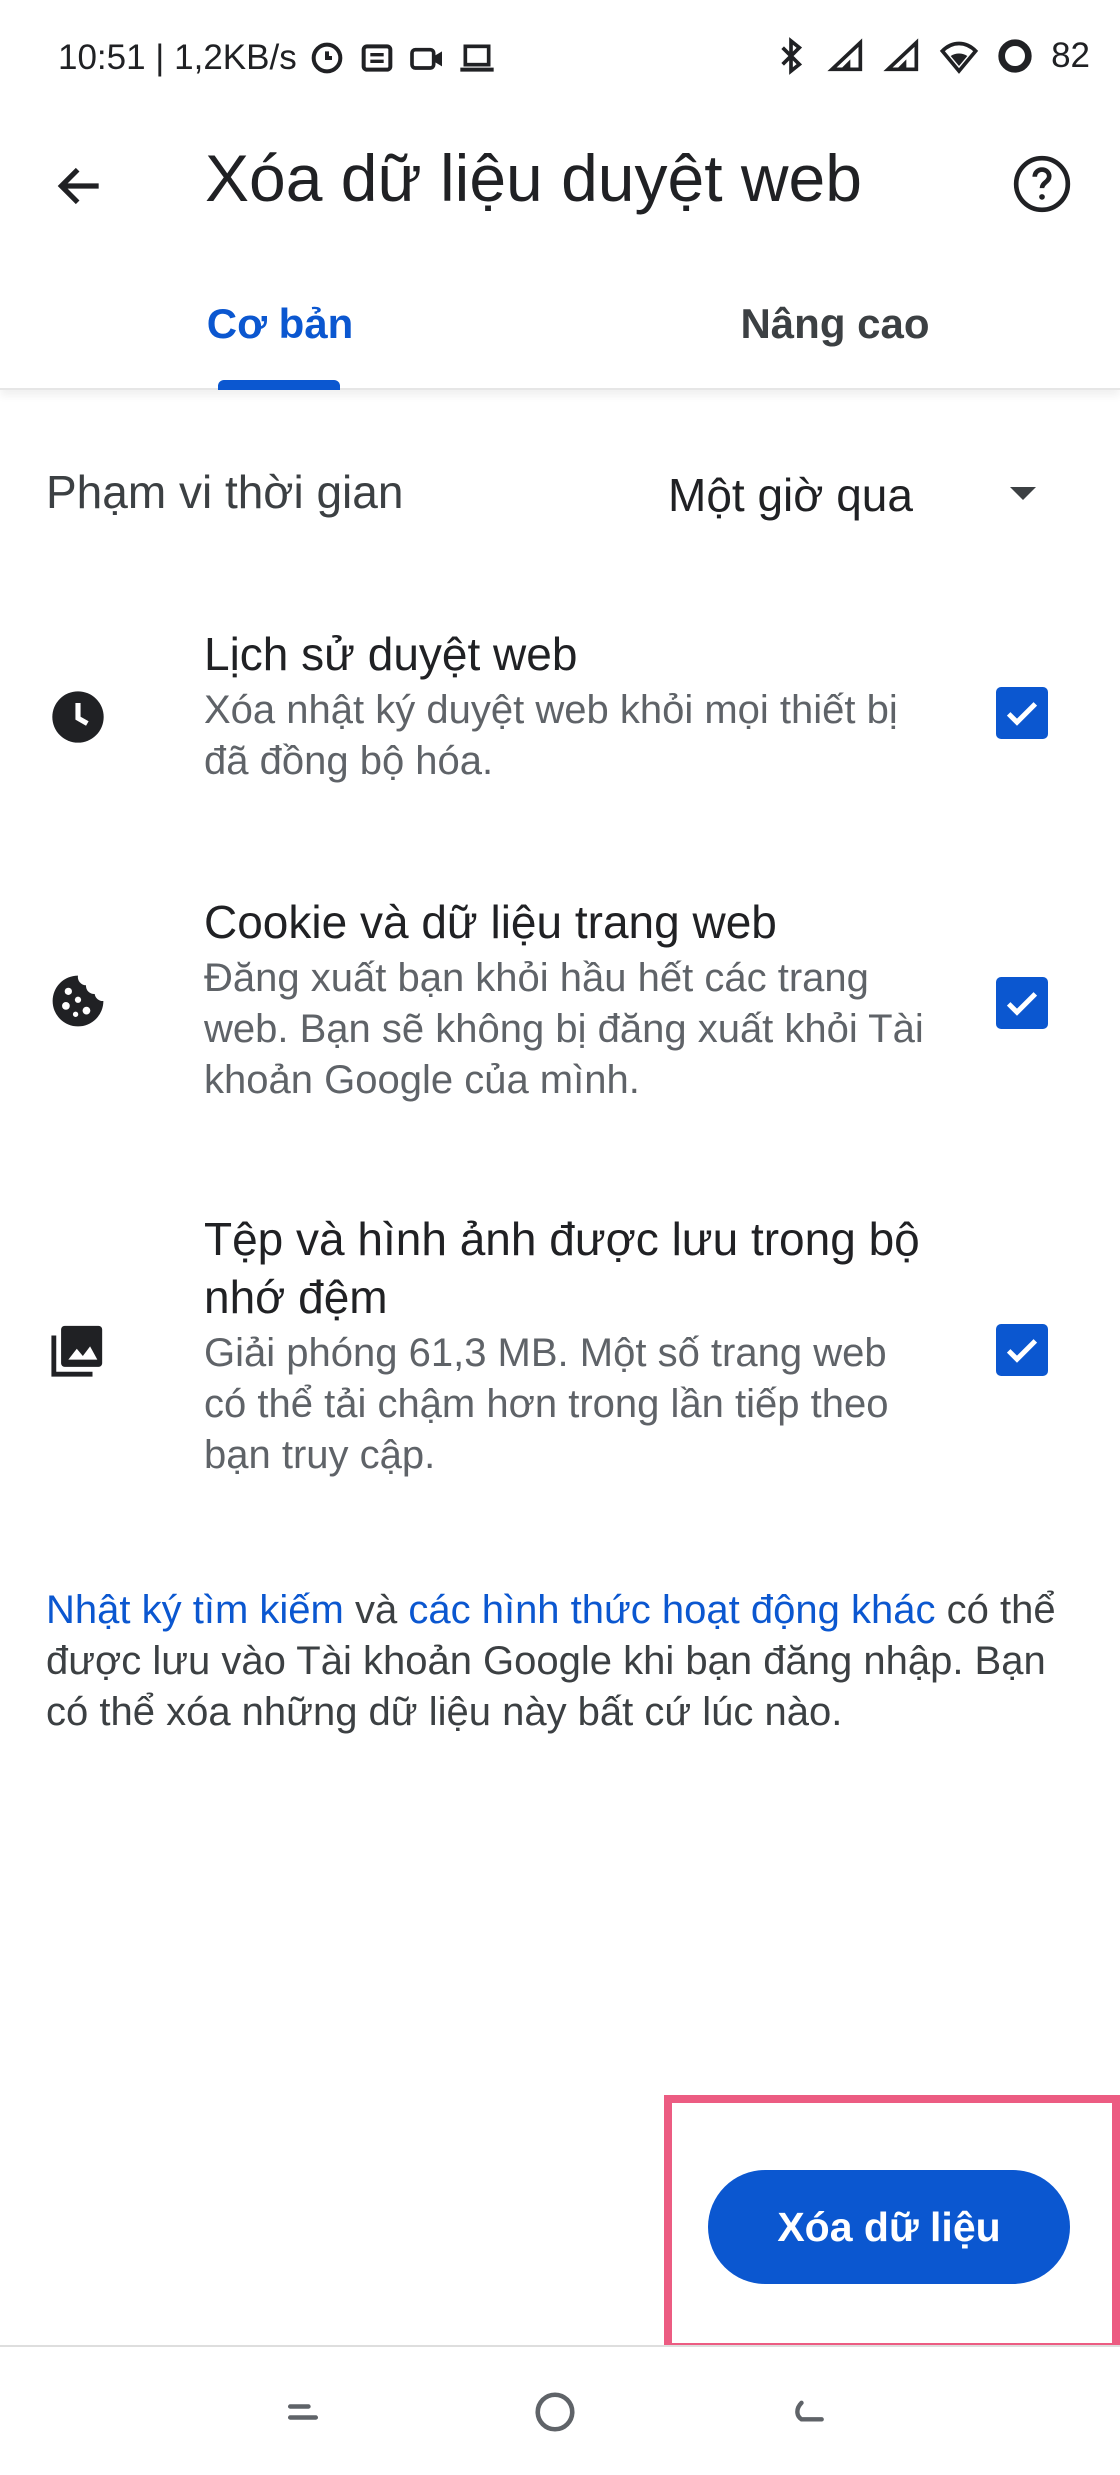 Image resolution: width=1120 pixels, height=2475 pixels. What do you see at coordinates (377, 58) in the screenshot?
I see `message-icon` at bounding box center [377, 58].